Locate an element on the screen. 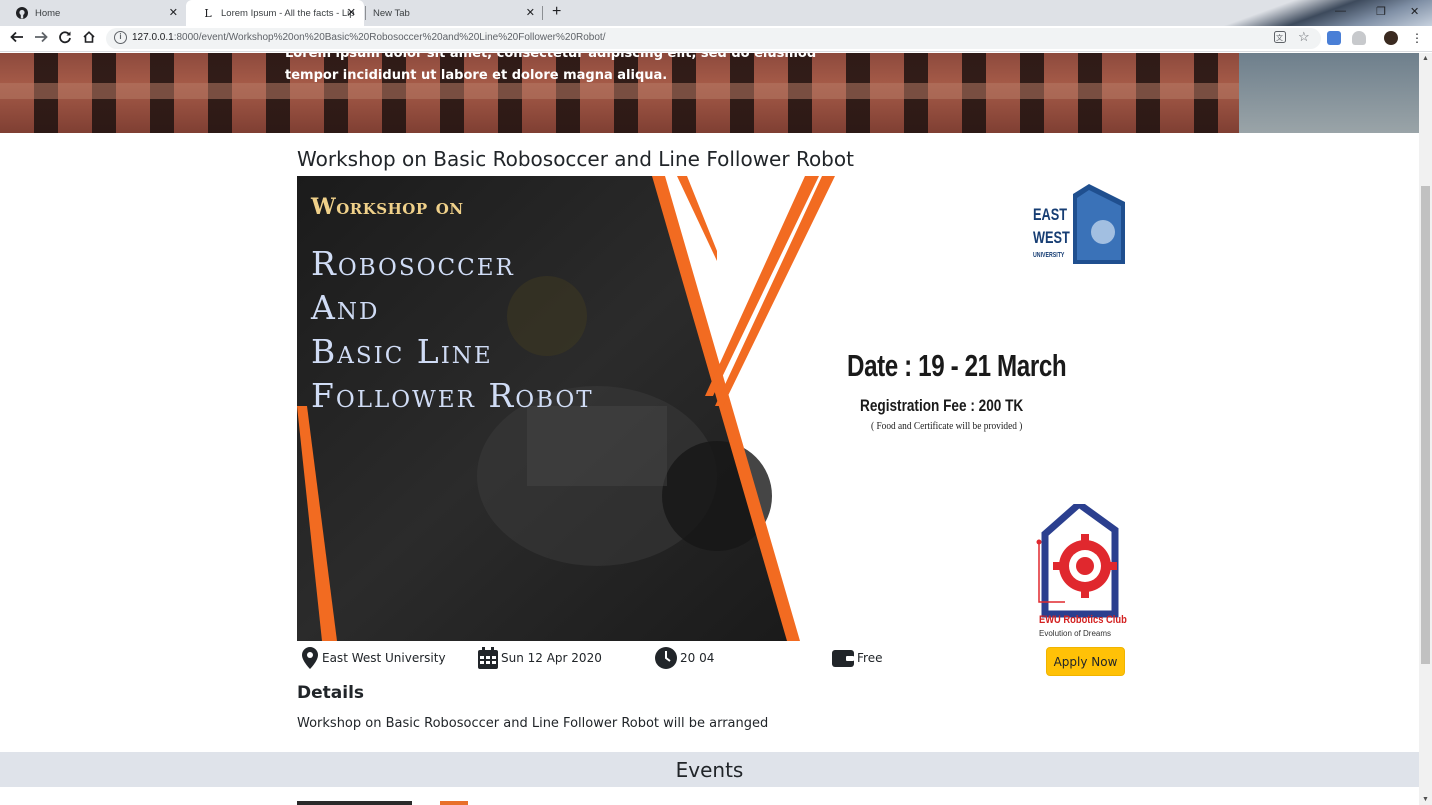 This screenshot has height=805, width=1432. github-icon is located at coordinates (22, 13).